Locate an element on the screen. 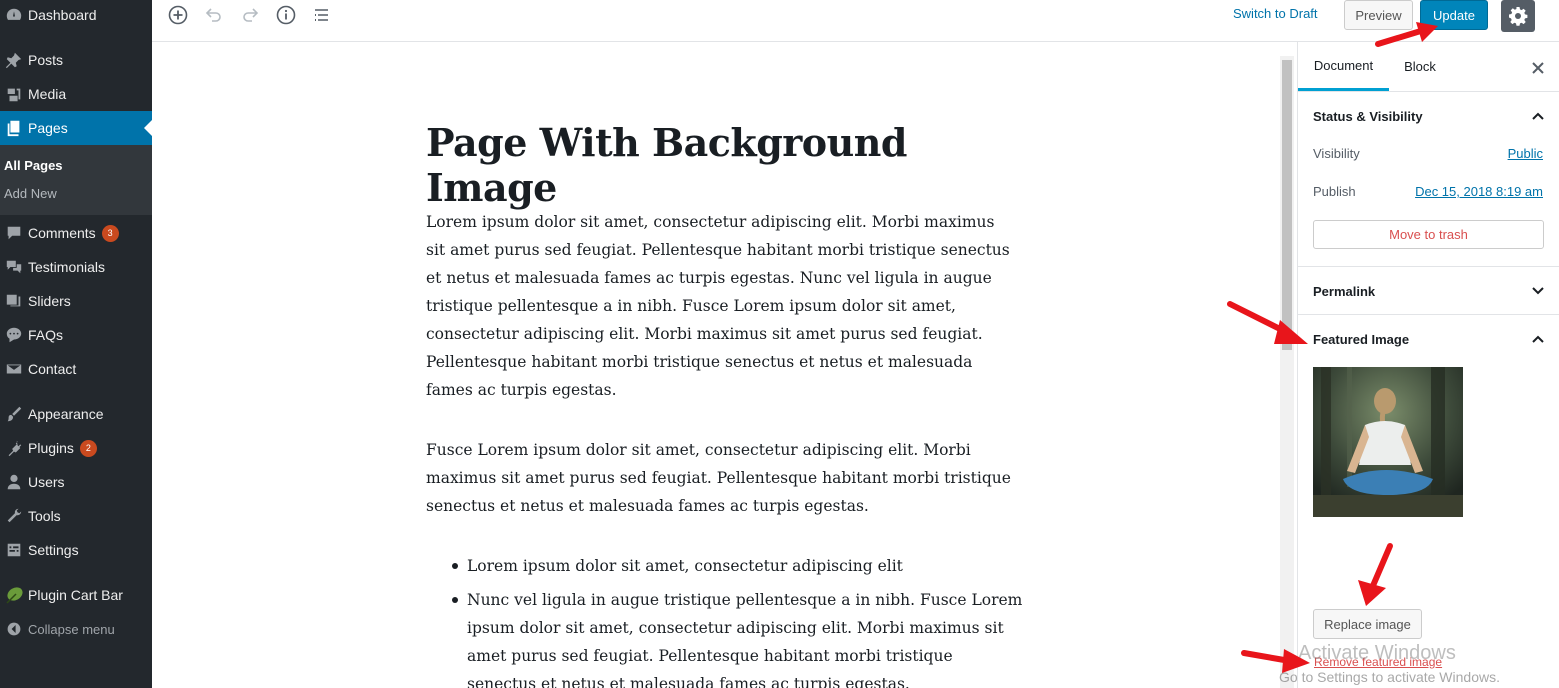 The height and width of the screenshot is (688, 1559). faq-icon is located at coordinates (14, 335).